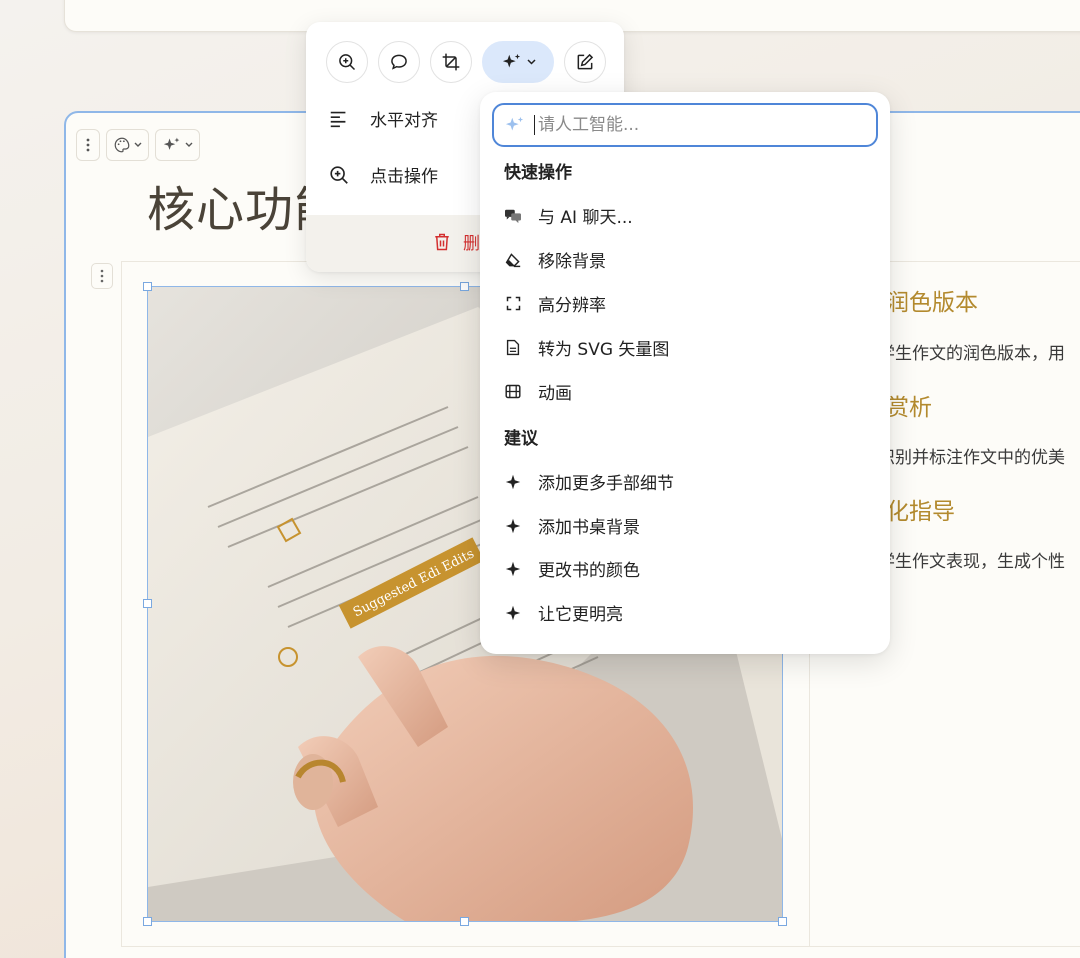  I want to click on suggestion-item: 添加书桌背景, so click(572, 525).